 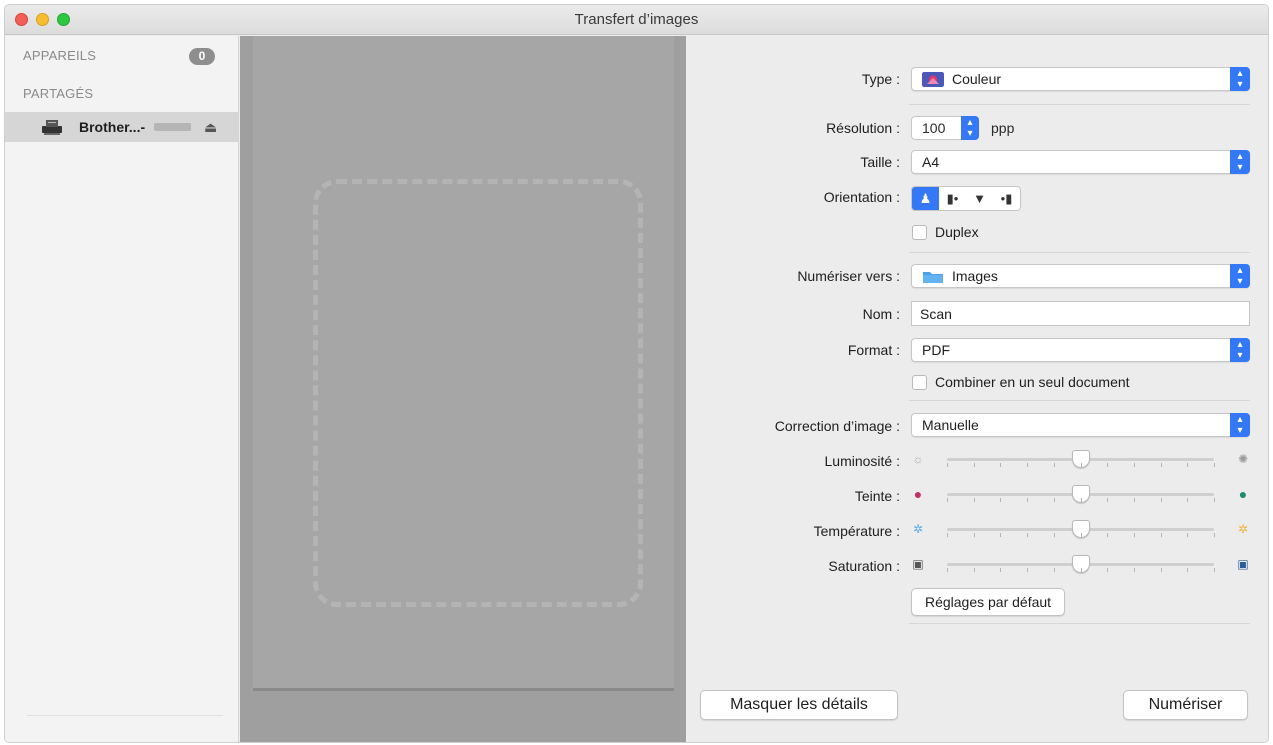 What do you see at coordinates (952, 198) in the screenshot?
I see `orientation-landscape-left-icon: ▮•` at bounding box center [952, 198].